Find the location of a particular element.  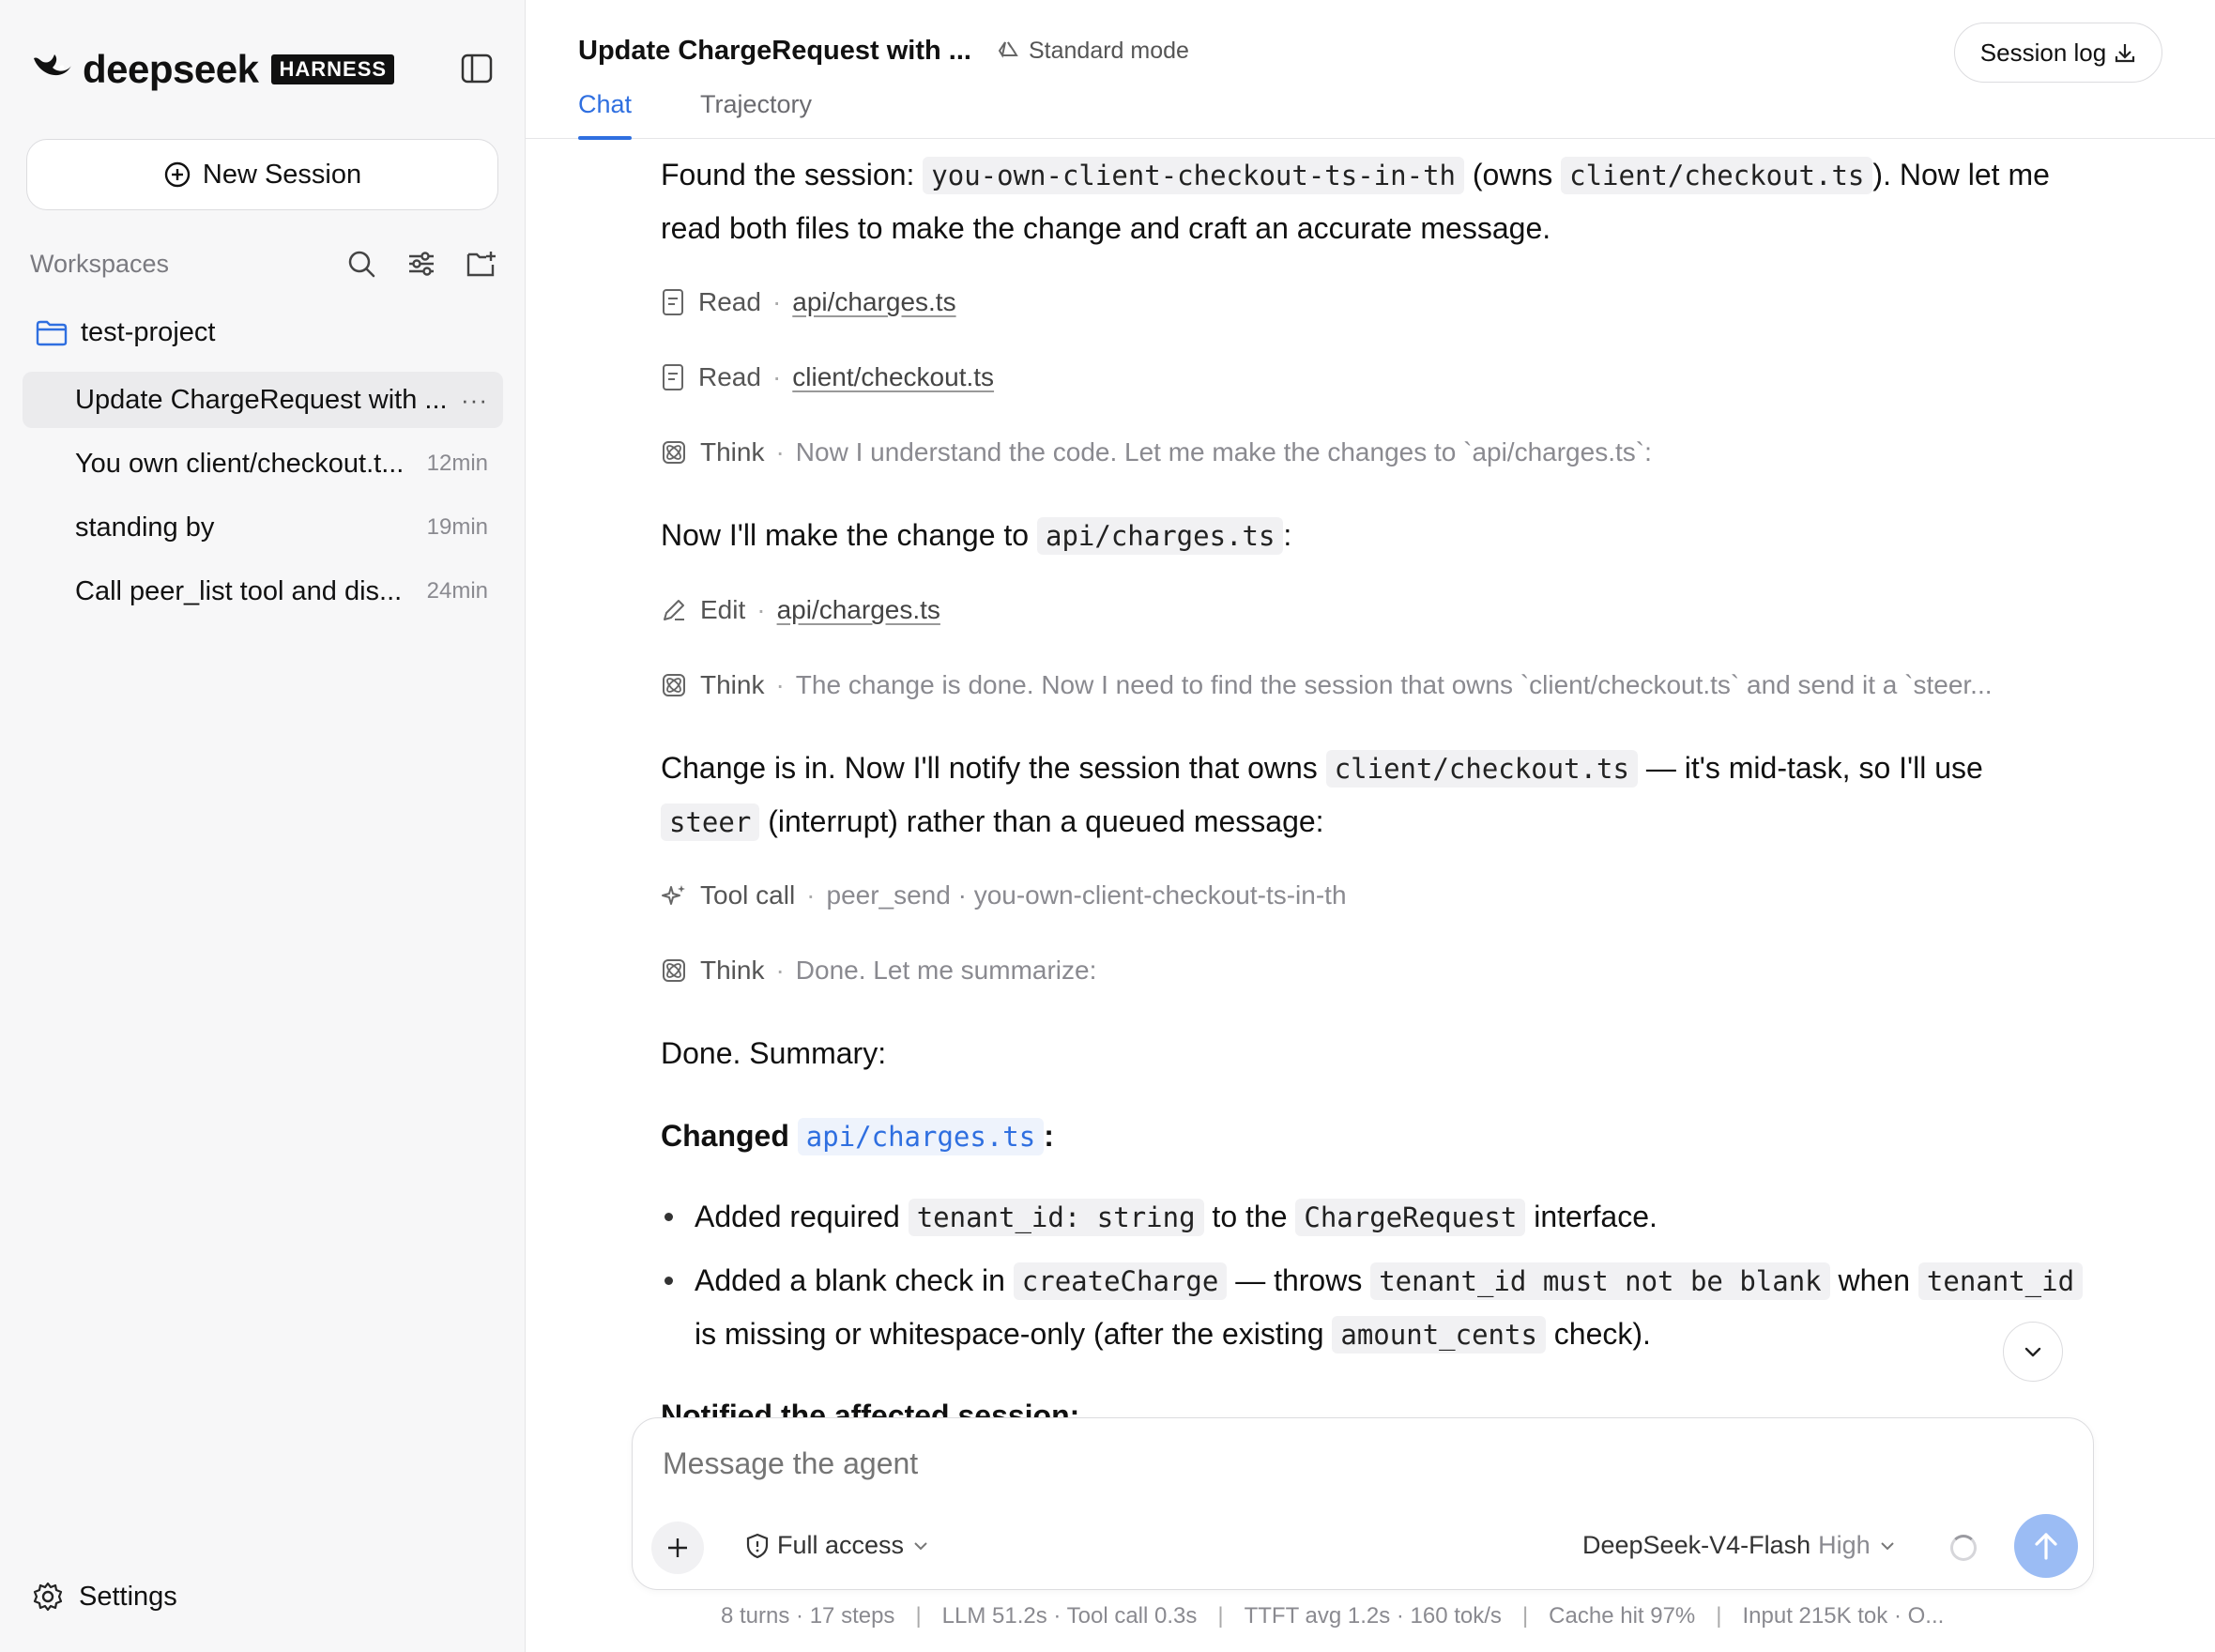

session-item: Call peer_list tool and dis... 24min is located at coordinates (263, 591).